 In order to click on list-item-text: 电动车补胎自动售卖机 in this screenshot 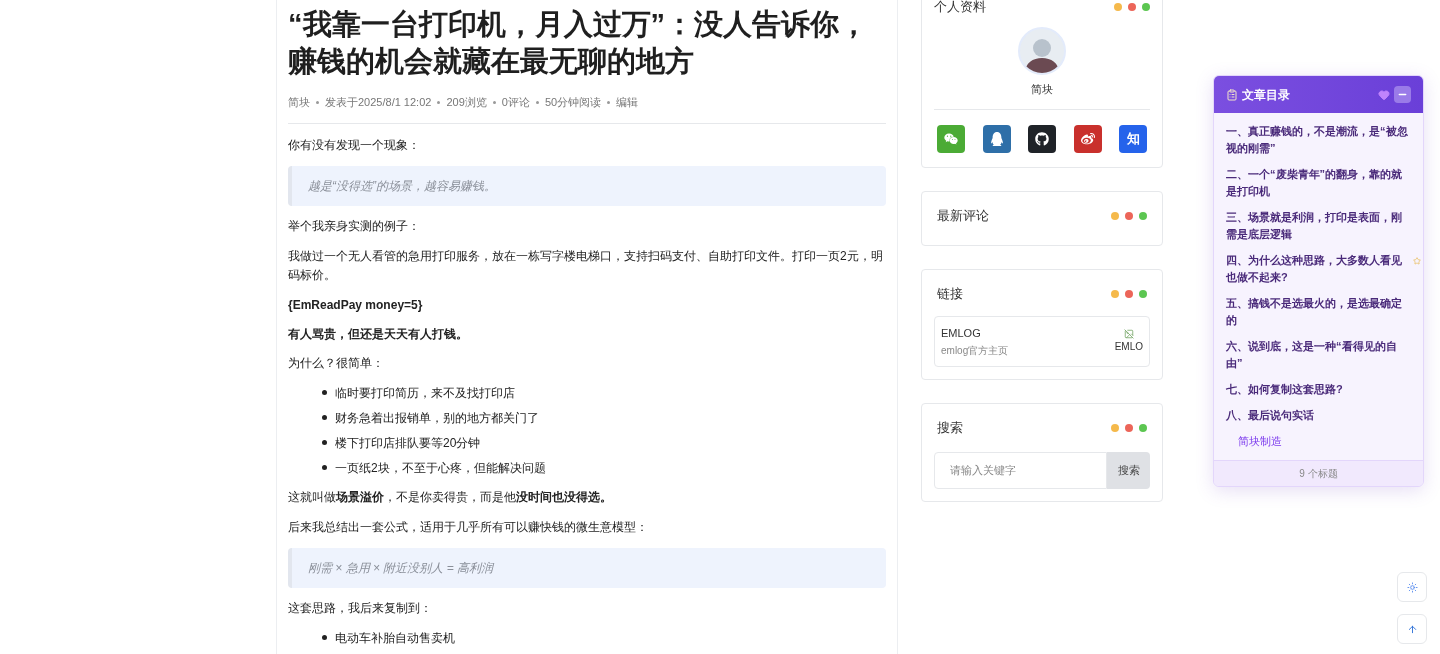, I will do `click(395, 638)`.